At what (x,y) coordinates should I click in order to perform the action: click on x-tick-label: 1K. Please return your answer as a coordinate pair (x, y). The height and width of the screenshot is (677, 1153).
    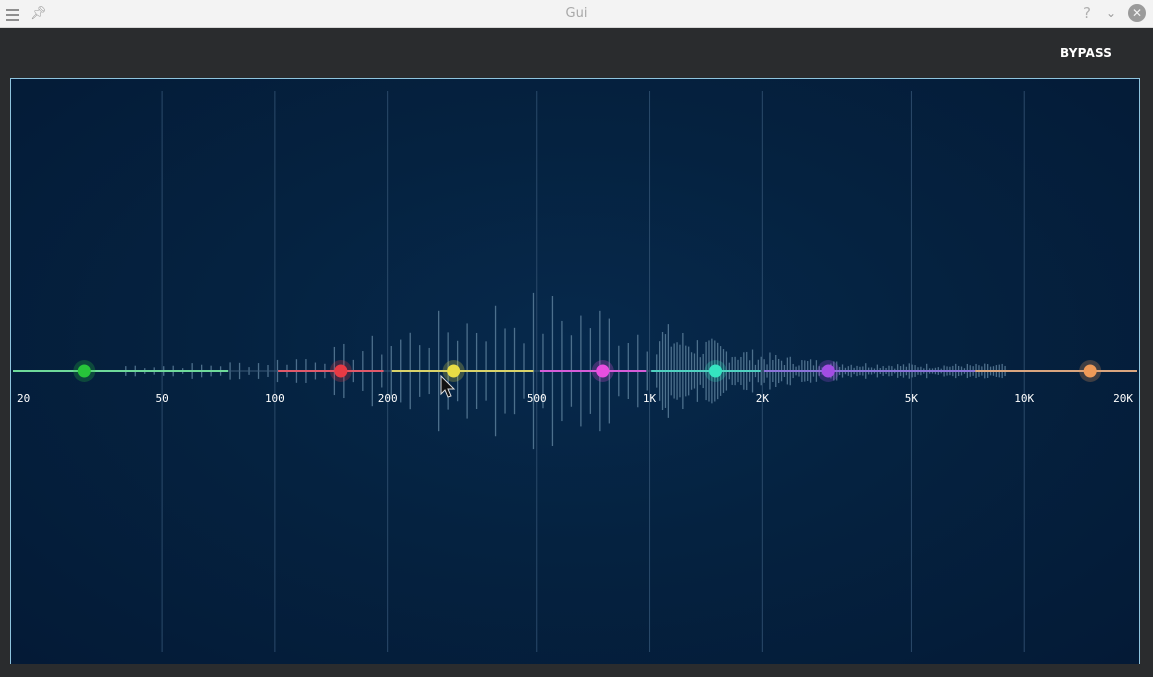
    Looking at the image, I should click on (650, 398).